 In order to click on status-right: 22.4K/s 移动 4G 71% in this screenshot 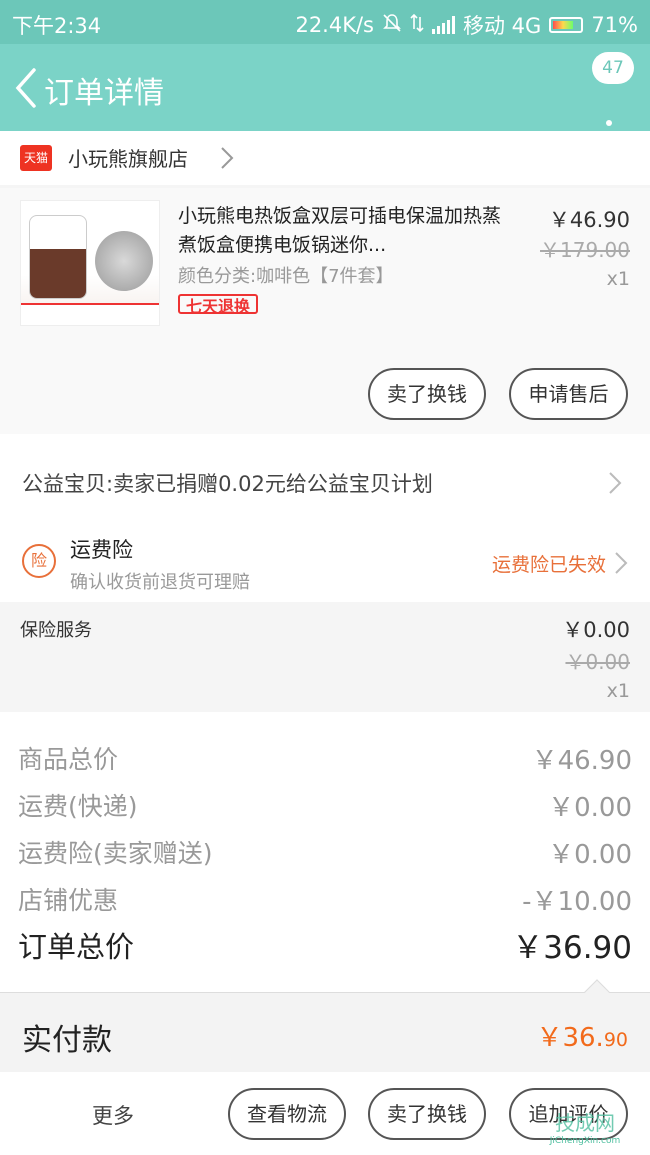, I will do `click(466, 25)`.